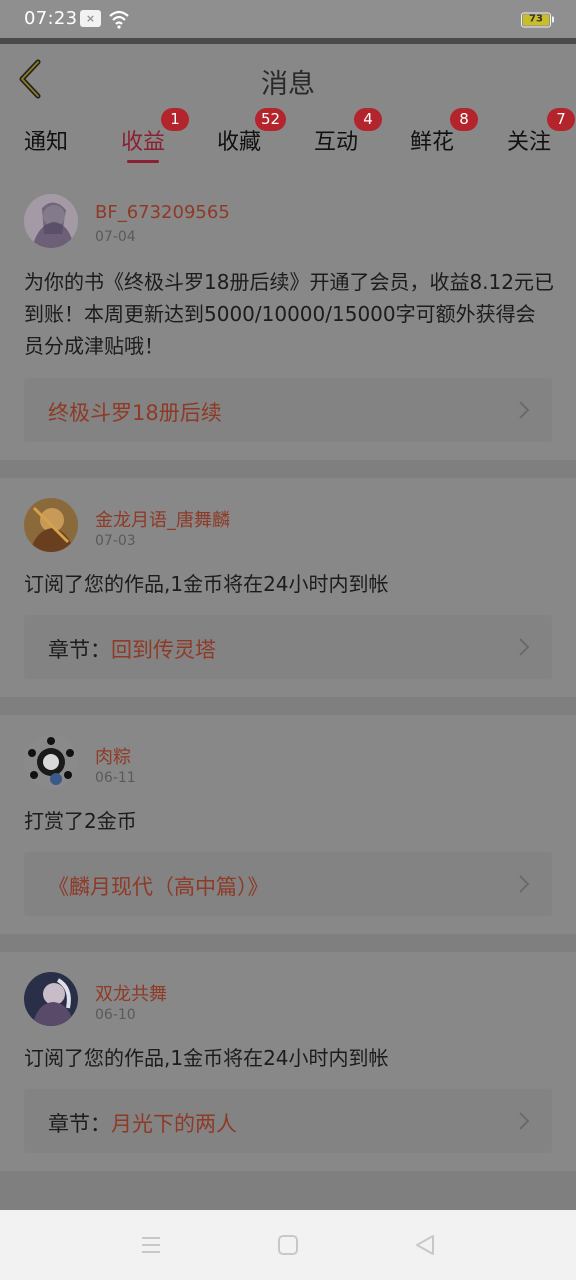 Image resolution: width=576 pixels, height=1280 pixels. What do you see at coordinates (143, 142) in the screenshot?
I see `tab-label: 收益` at bounding box center [143, 142].